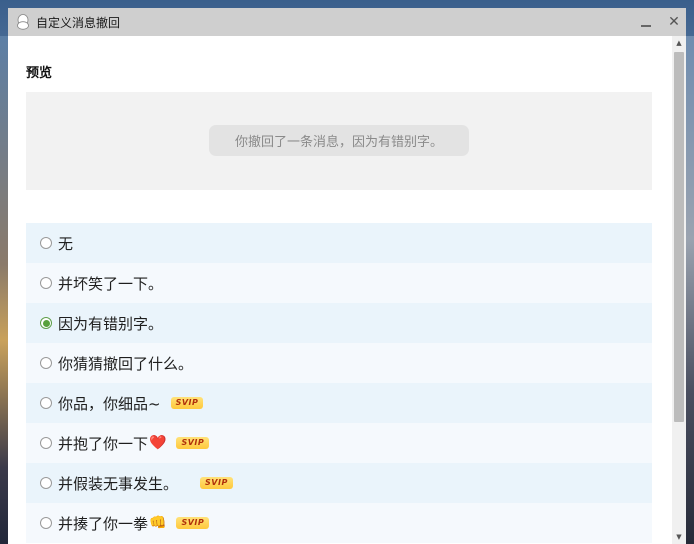  Describe the element at coordinates (111, 283) in the screenshot. I see `option-label: 并坏笑了一下。` at that location.